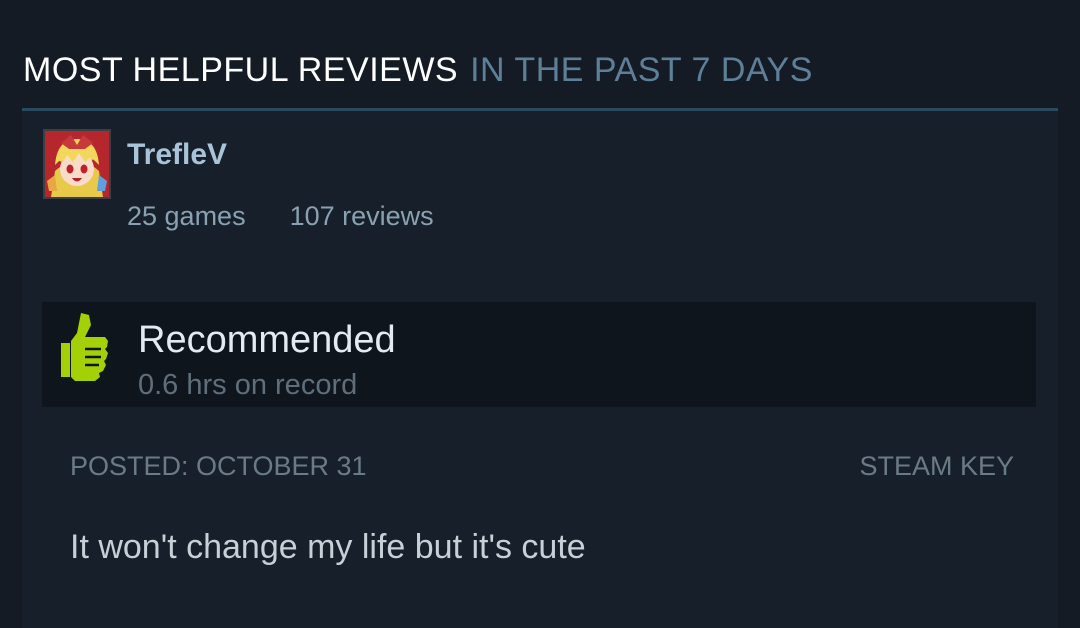 Image resolution: width=1080 pixels, height=628 pixels. I want to click on posted-date: POSTED: OCTOBER 31, so click(218, 466).